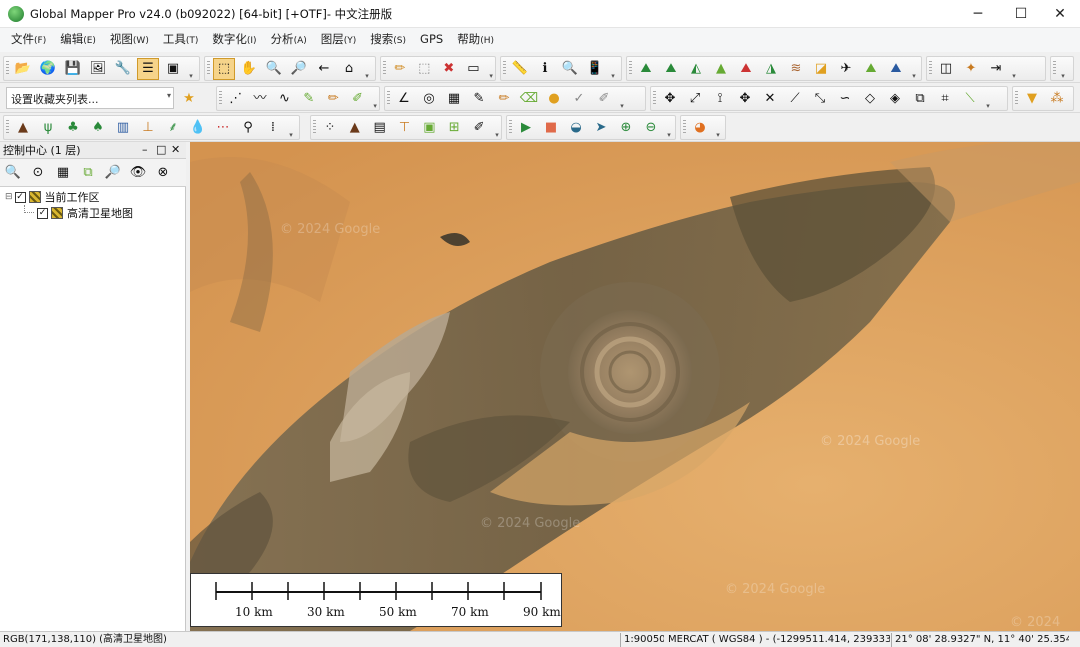 This screenshot has height=647, width=1080. I want to click on config-wrench-icon: 🔧, so click(123, 69).